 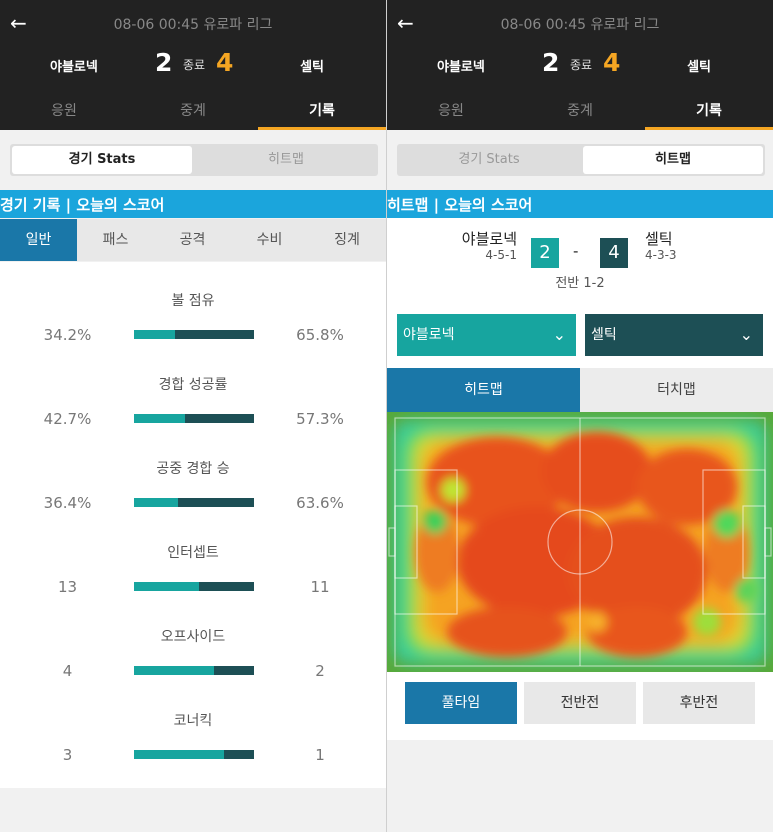 I want to click on stat-home-value: 36.4%, so click(x=67, y=503).